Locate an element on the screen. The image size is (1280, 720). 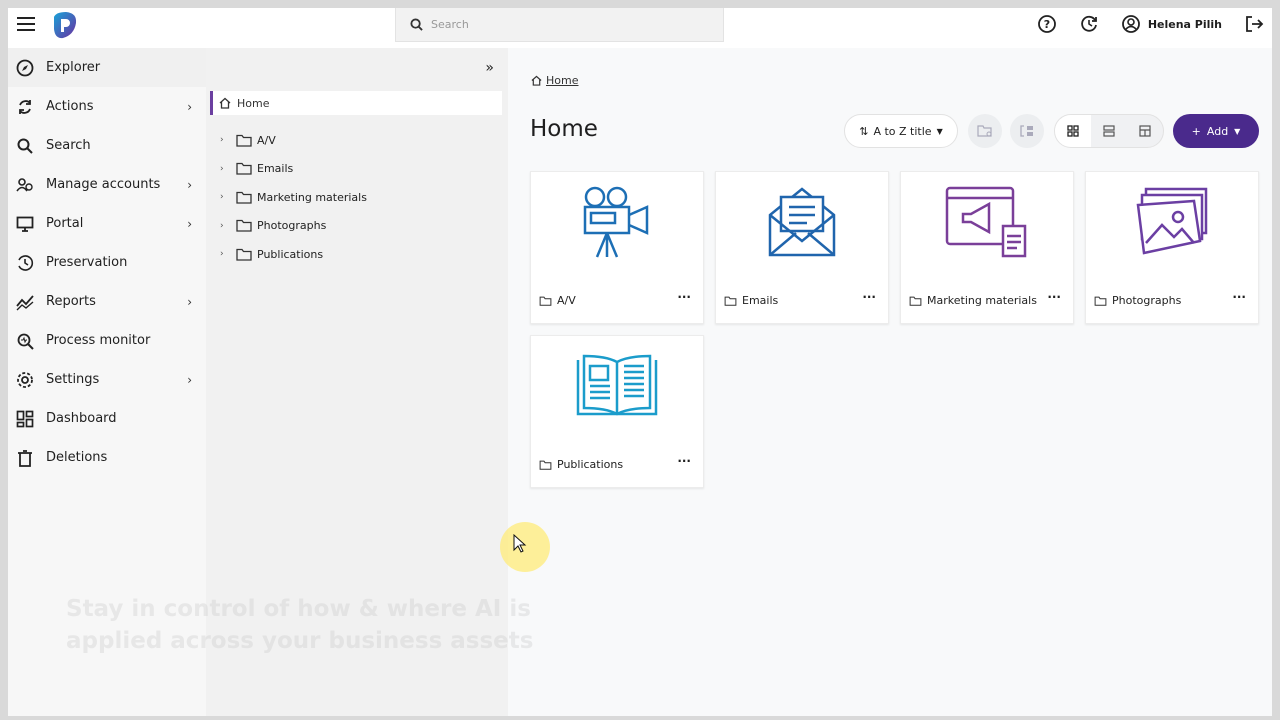
sidebar-item-manage-accounts: Manage accounts › is located at coordinates (107, 184).